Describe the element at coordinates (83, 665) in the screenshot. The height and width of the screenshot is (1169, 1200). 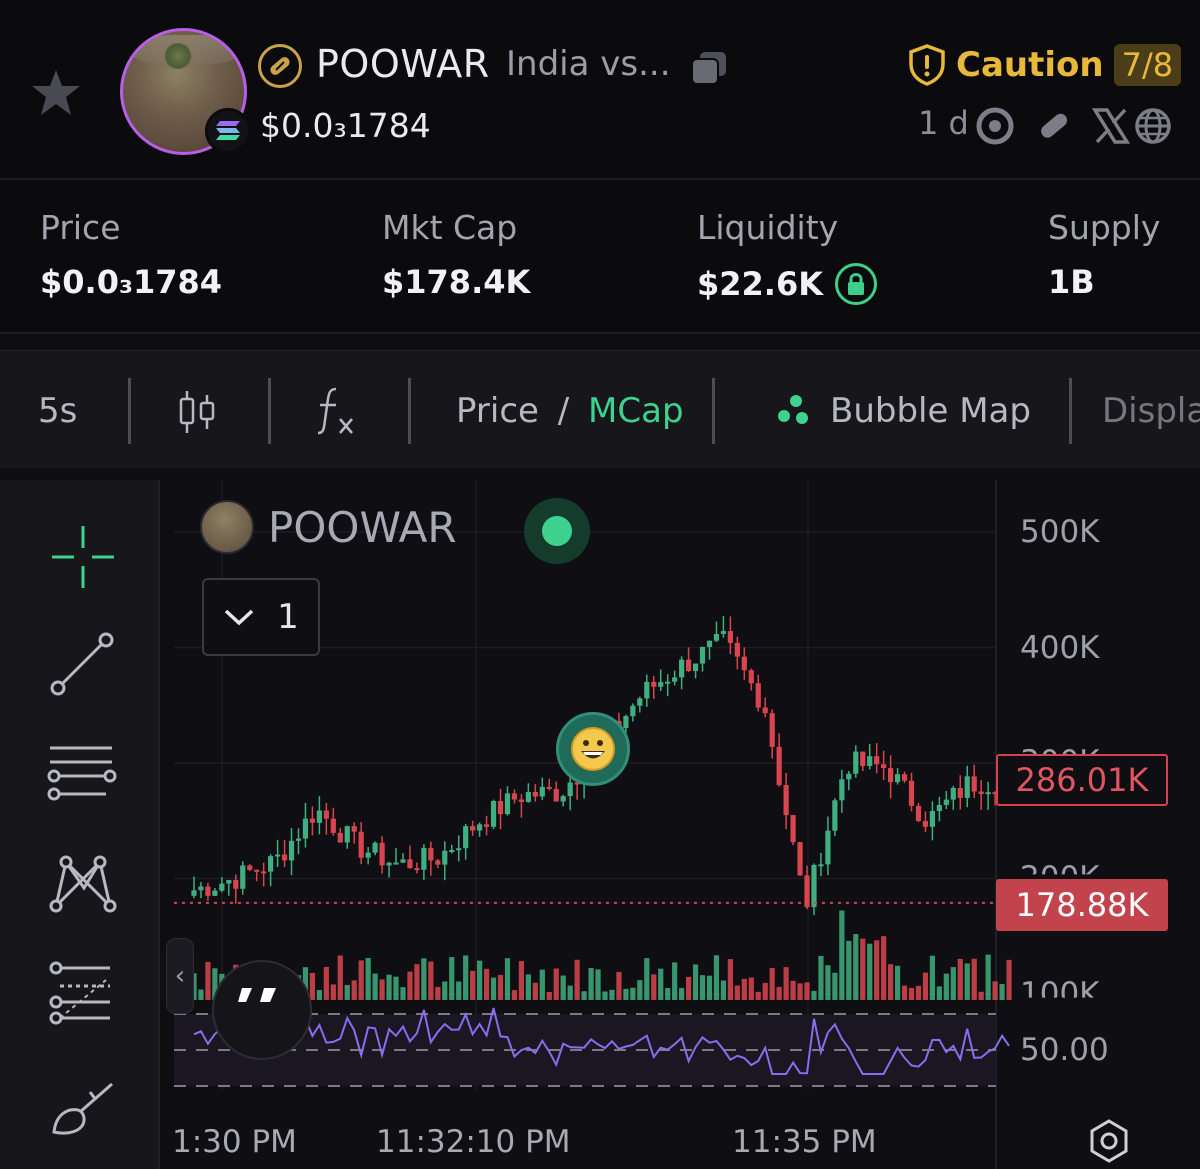
I see `trendline-icon` at that location.